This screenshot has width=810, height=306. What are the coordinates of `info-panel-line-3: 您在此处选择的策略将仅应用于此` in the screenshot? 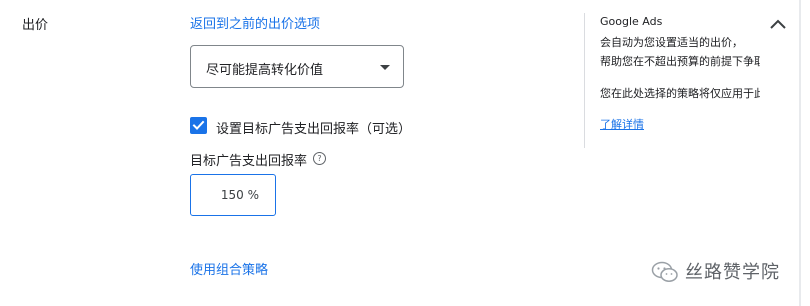 It's located at (680, 93).